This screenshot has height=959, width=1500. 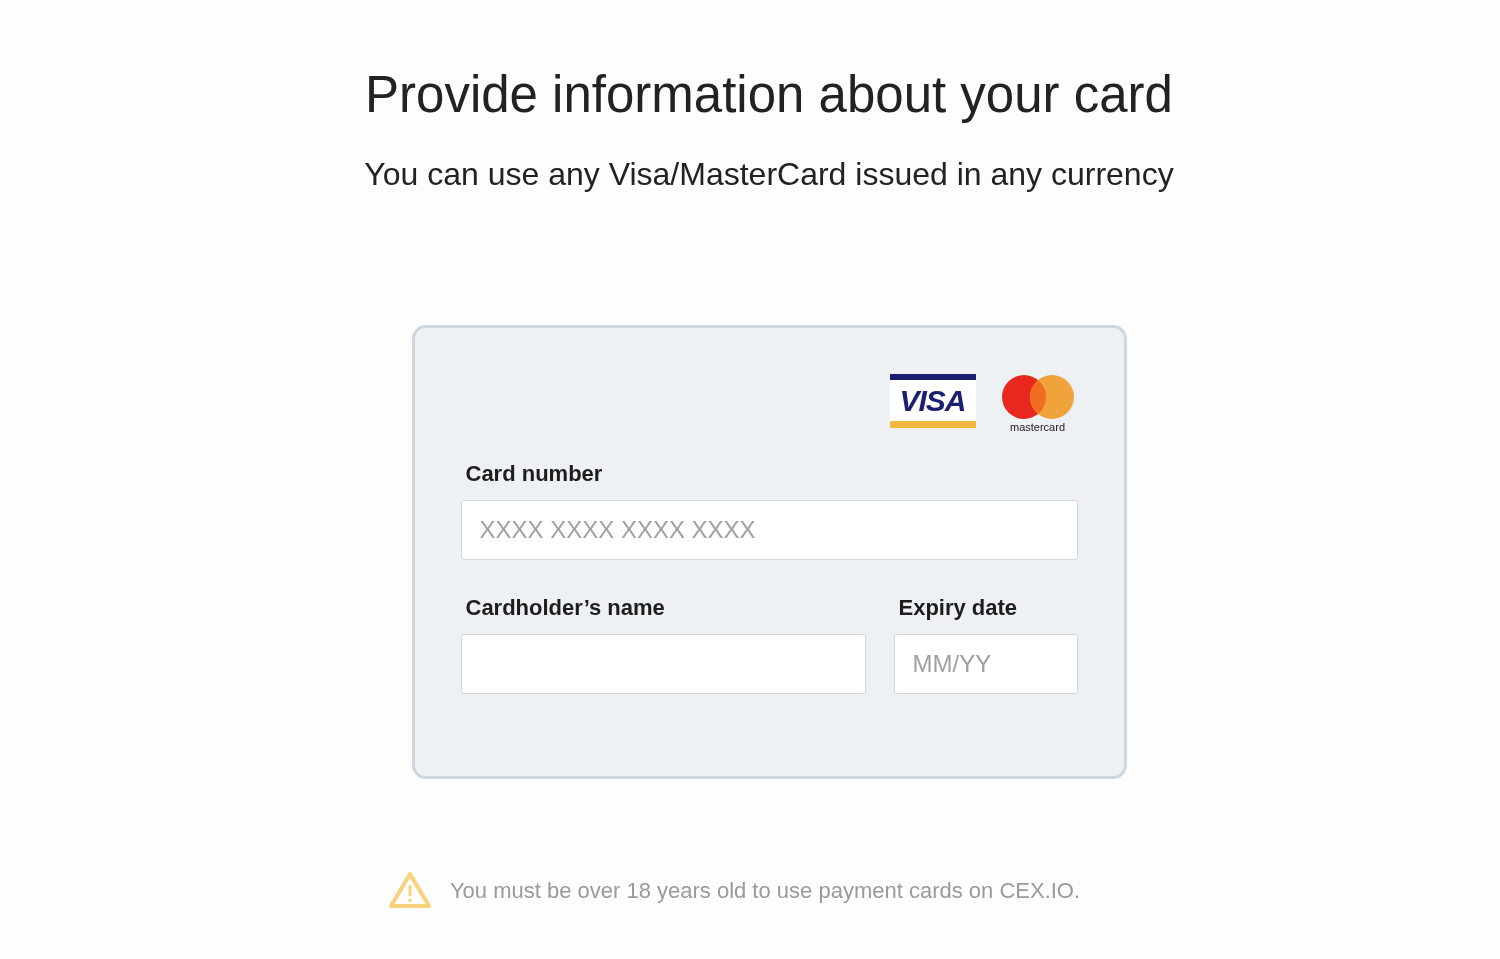 What do you see at coordinates (663, 664) in the screenshot?
I see `input-field` at bounding box center [663, 664].